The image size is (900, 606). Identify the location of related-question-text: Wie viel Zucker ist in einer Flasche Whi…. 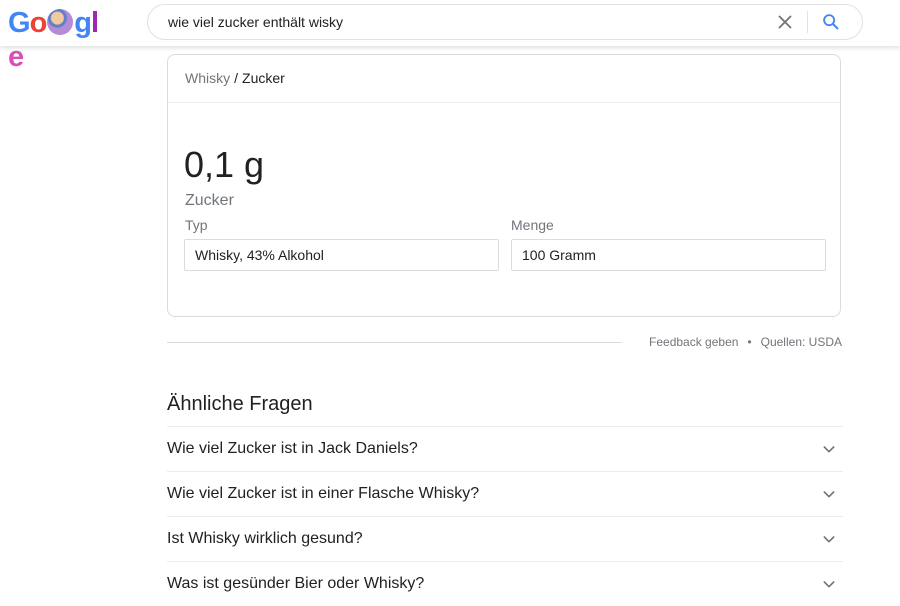
(323, 493).